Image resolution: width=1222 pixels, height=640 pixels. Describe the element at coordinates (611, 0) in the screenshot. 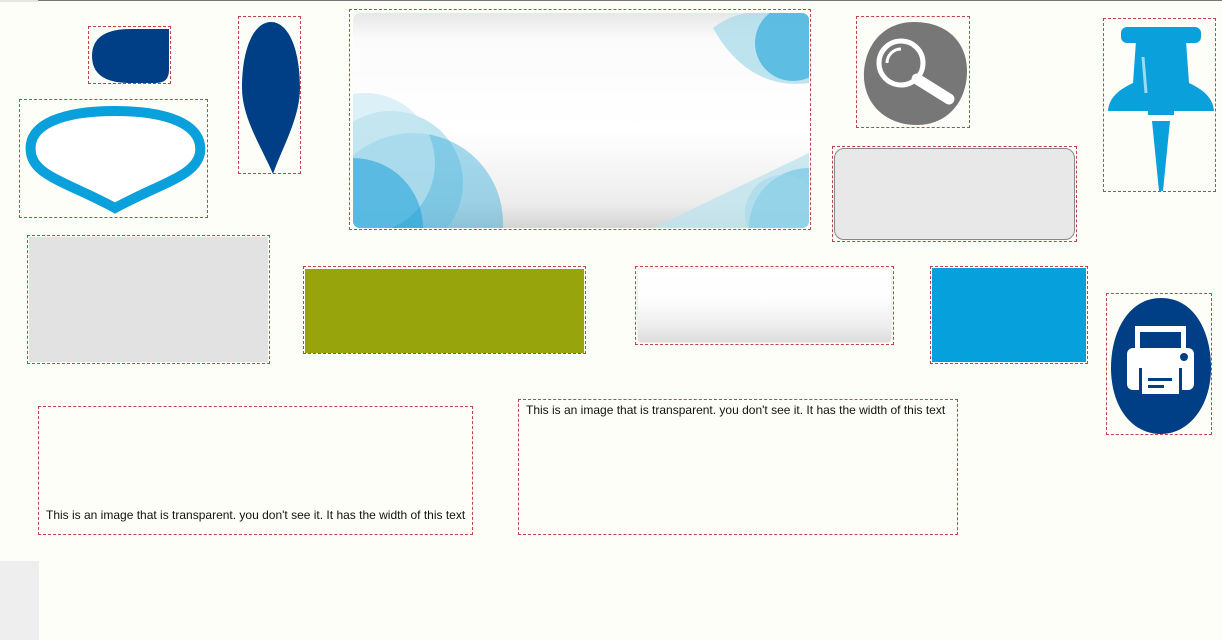

I see `top-border-line` at that location.